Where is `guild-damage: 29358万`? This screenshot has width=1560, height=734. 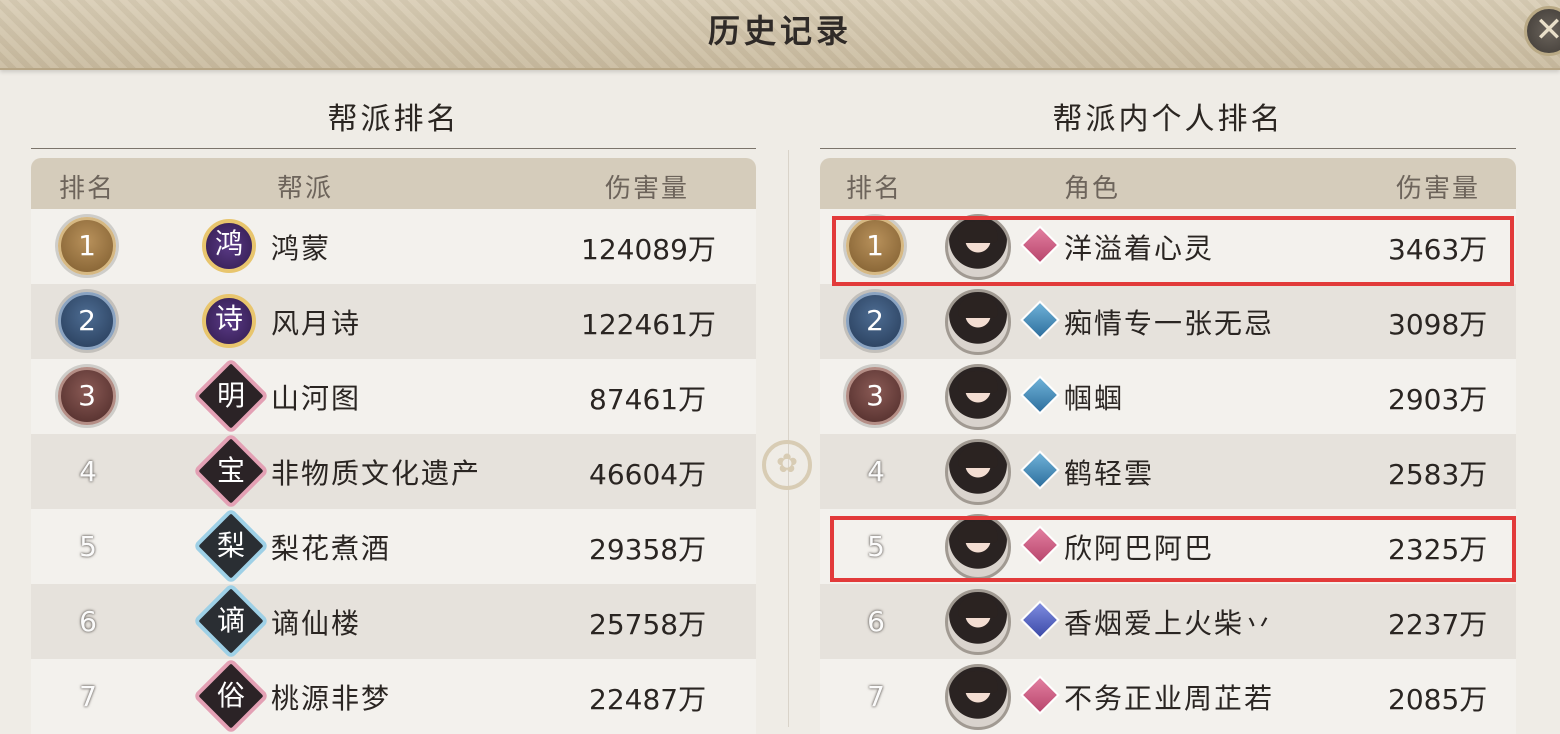
guild-damage: 29358万 is located at coordinates (648, 549).